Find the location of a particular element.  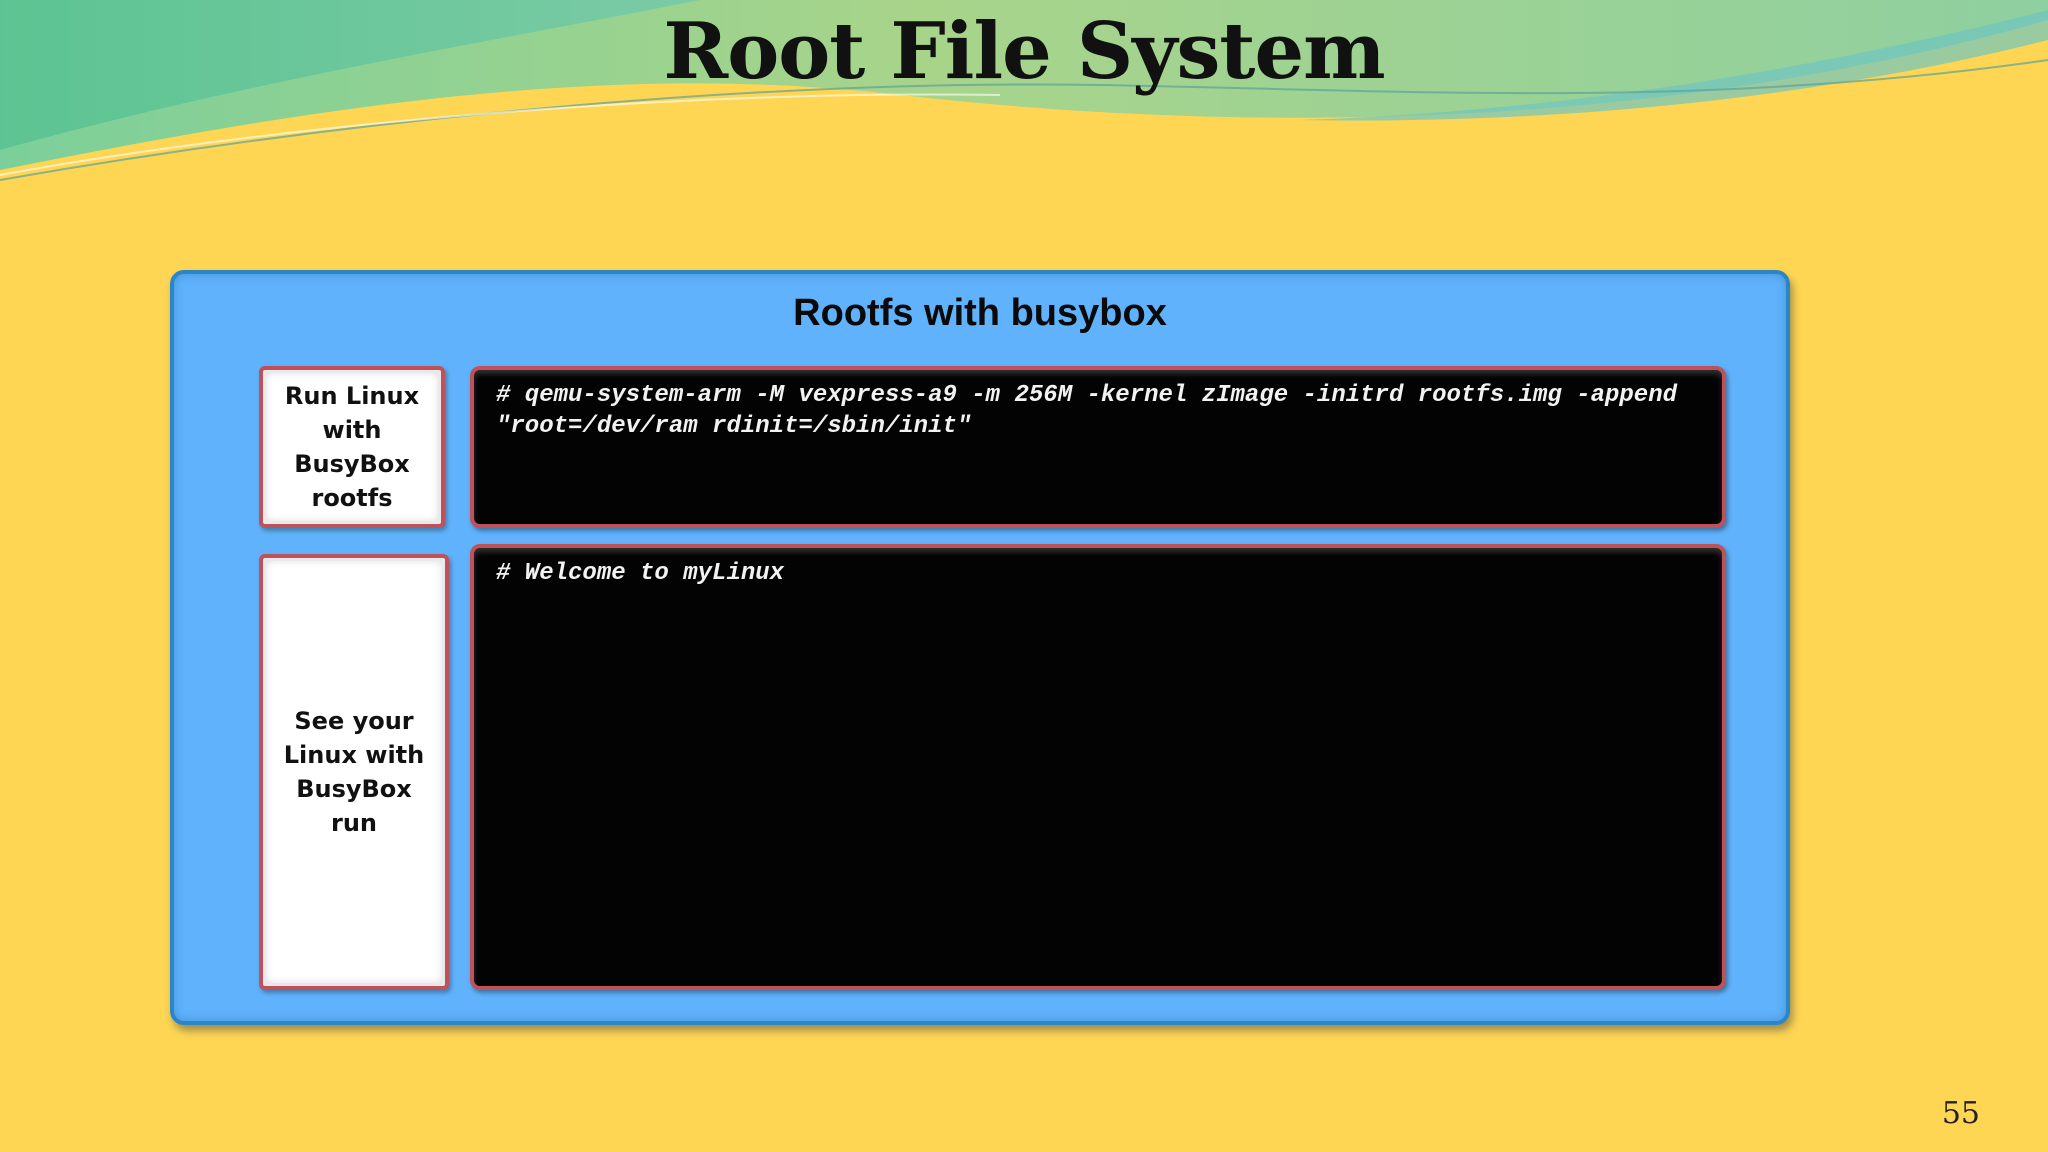

step-label-box-see: See your Linux with BusyBox run is located at coordinates (354, 772).